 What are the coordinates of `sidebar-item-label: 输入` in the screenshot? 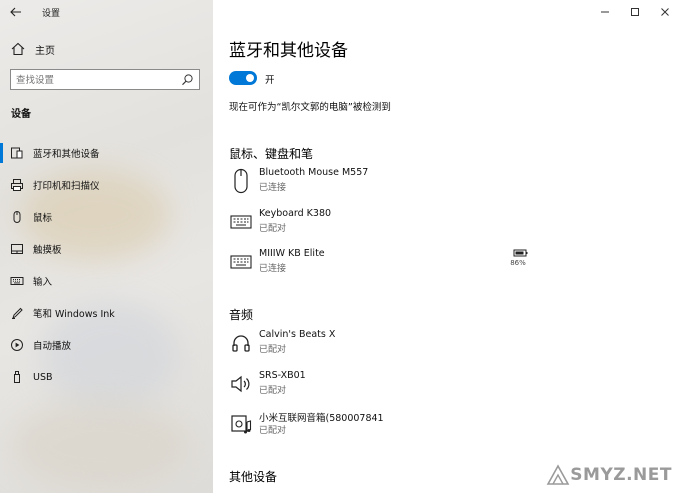 It's located at (43, 282).